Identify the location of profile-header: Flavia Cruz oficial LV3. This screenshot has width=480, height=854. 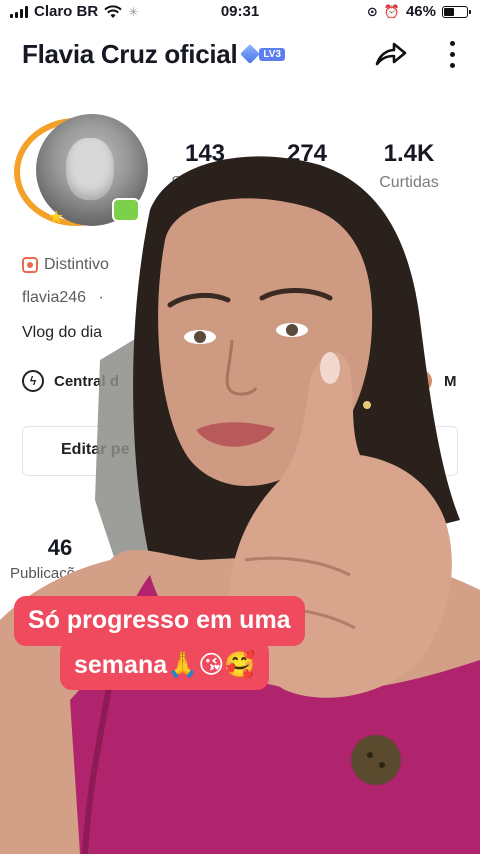
(240, 54).